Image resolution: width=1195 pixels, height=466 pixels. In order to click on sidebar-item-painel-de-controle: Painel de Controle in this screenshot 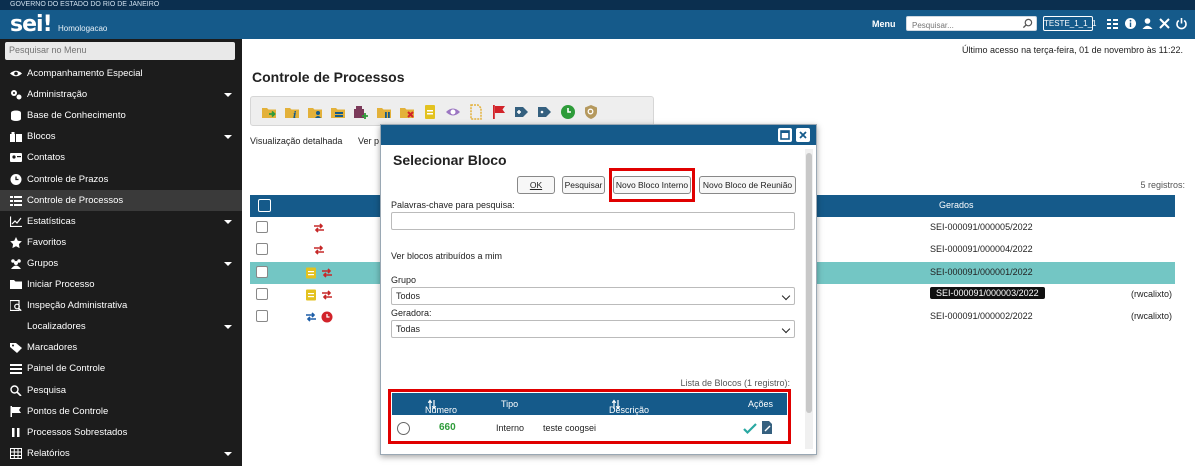, I will do `click(121, 368)`.